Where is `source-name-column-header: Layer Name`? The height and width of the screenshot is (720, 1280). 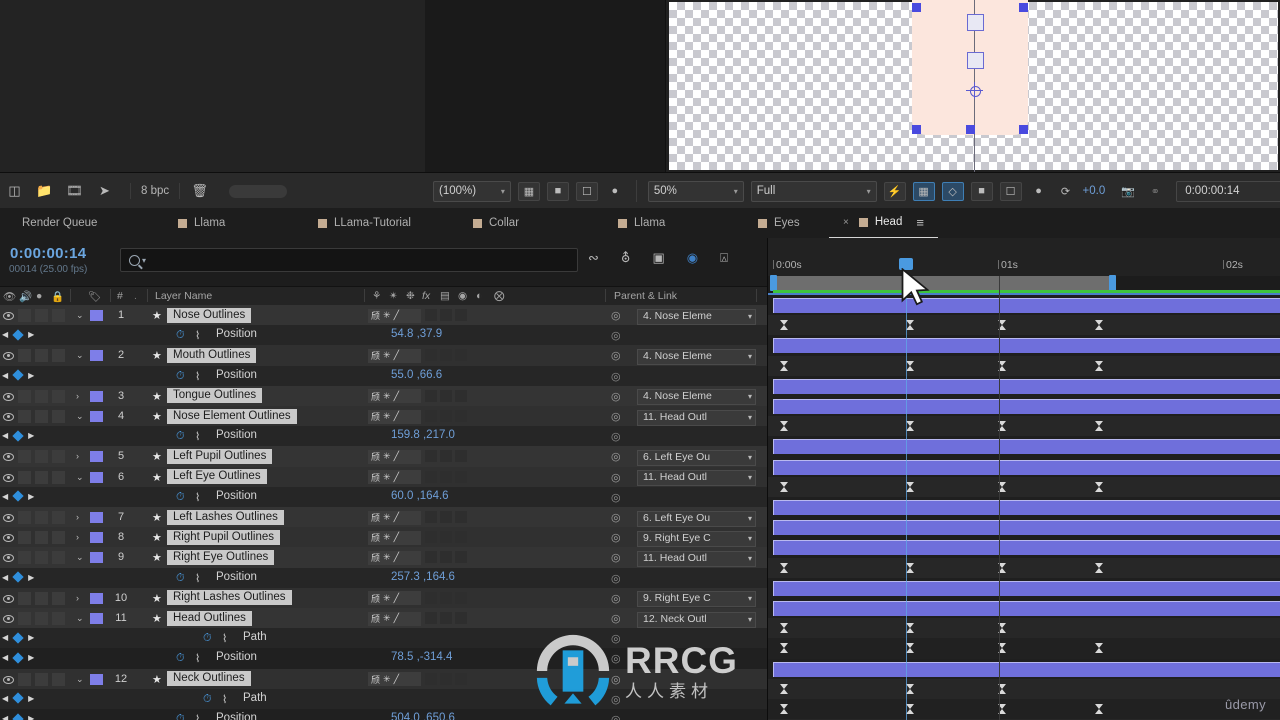 source-name-column-header: Layer Name is located at coordinates (183, 296).